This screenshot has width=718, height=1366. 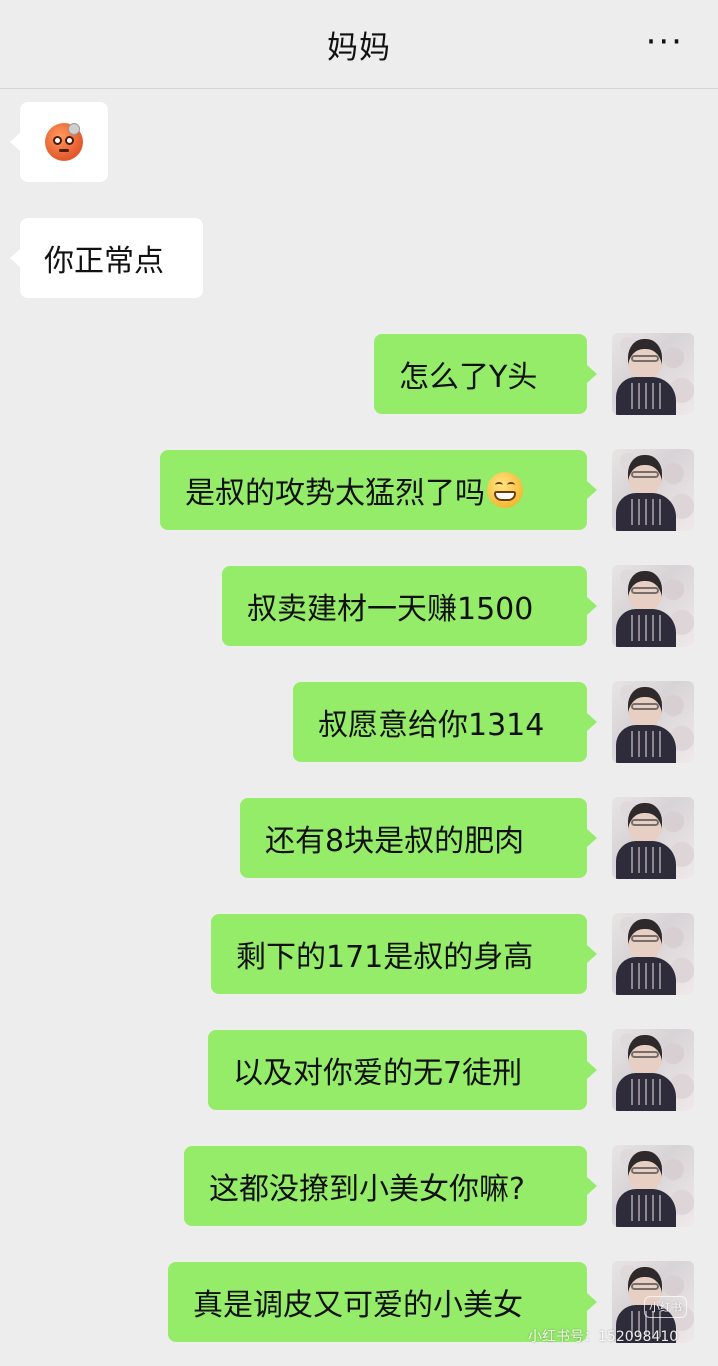 I want to click on message-text: 怎么了Y头, so click(x=468, y=377).